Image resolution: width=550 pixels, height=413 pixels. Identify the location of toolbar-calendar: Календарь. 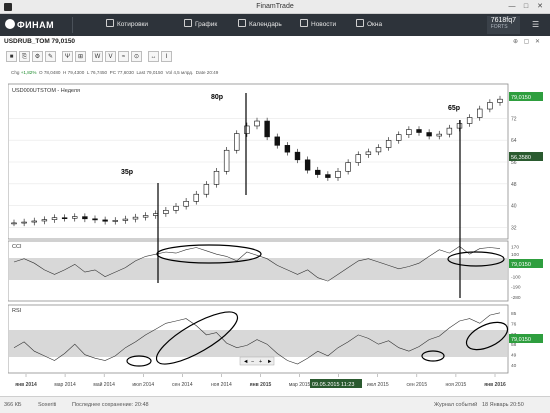
(260, 25).